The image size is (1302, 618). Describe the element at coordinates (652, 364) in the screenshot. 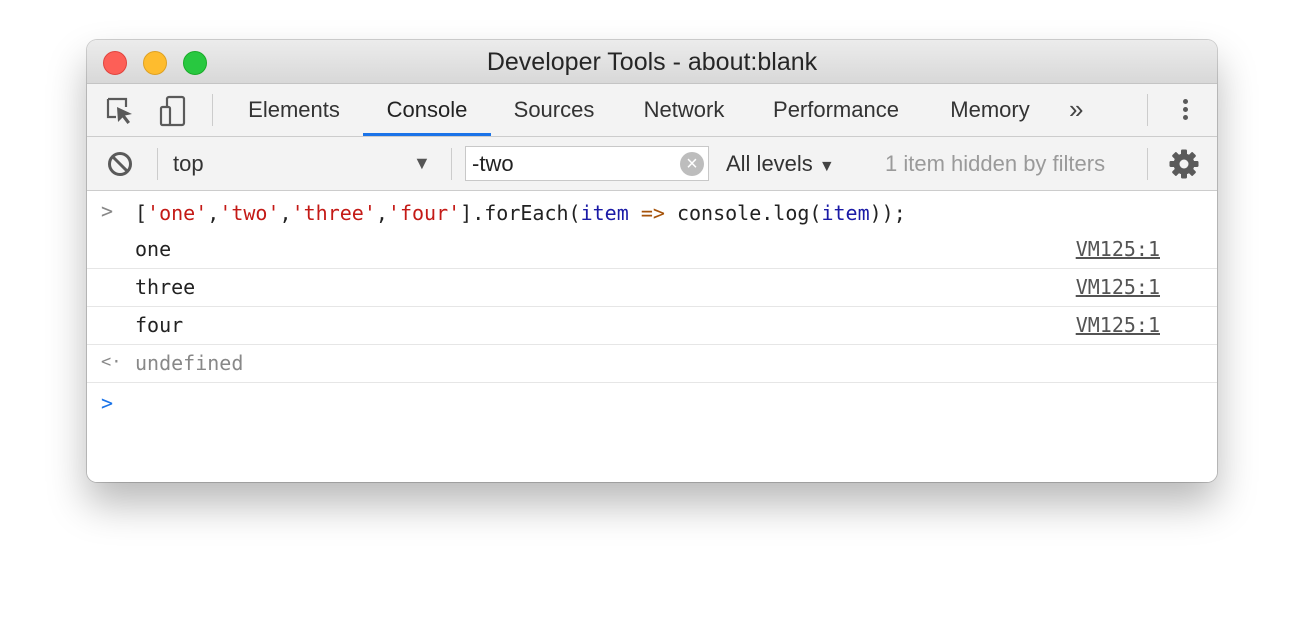

I see `console-result-row: <· undefined` at that location.